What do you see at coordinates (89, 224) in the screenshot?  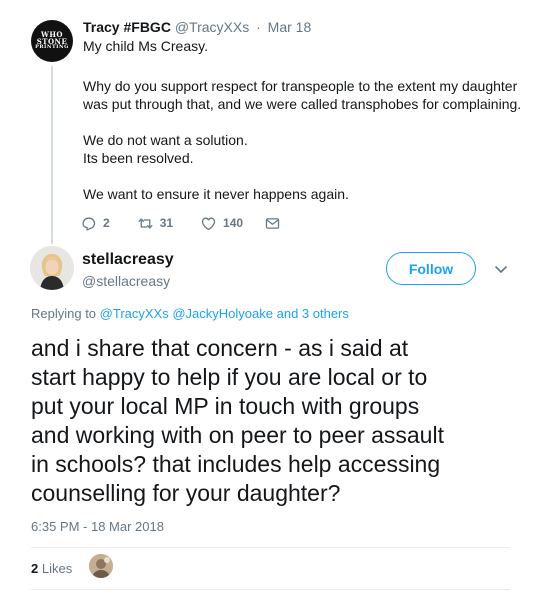 I see `reply-icon` at bounding box center [89, 224].